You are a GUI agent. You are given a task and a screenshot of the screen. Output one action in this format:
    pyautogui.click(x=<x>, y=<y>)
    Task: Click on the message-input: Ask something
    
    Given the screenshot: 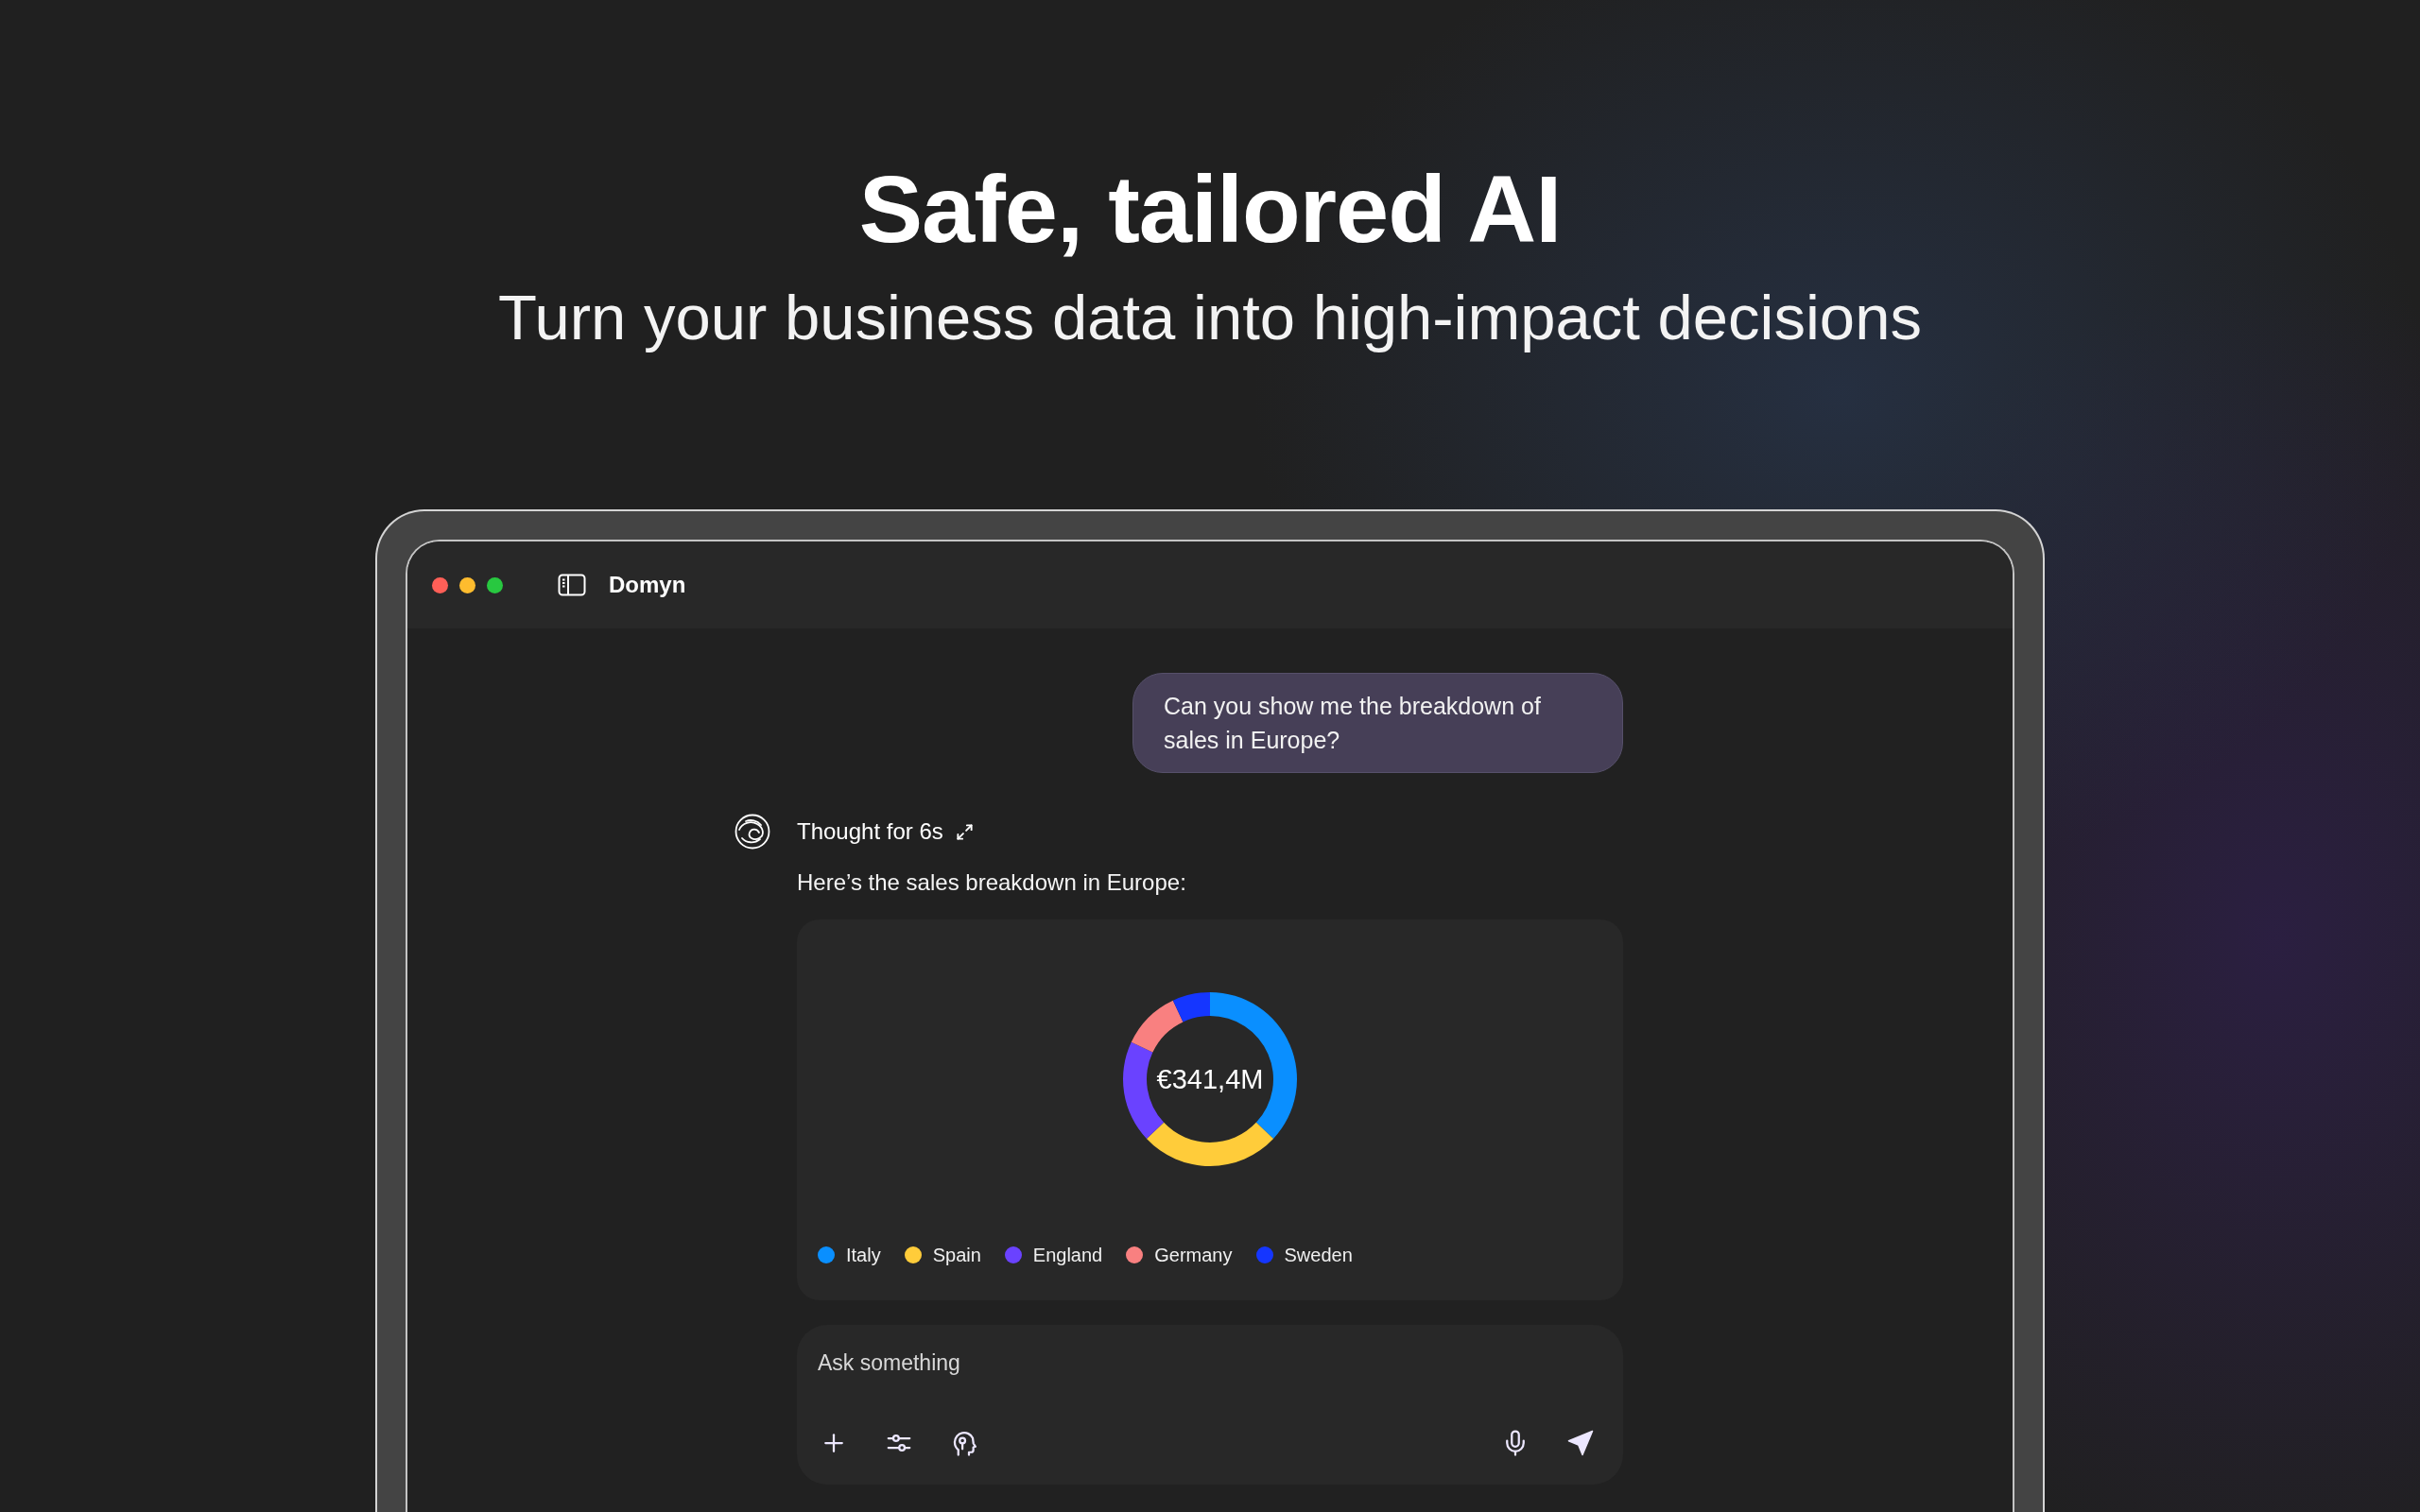 What is the action you would take?
    pyautogui.click(x=1206, y=1363)
    